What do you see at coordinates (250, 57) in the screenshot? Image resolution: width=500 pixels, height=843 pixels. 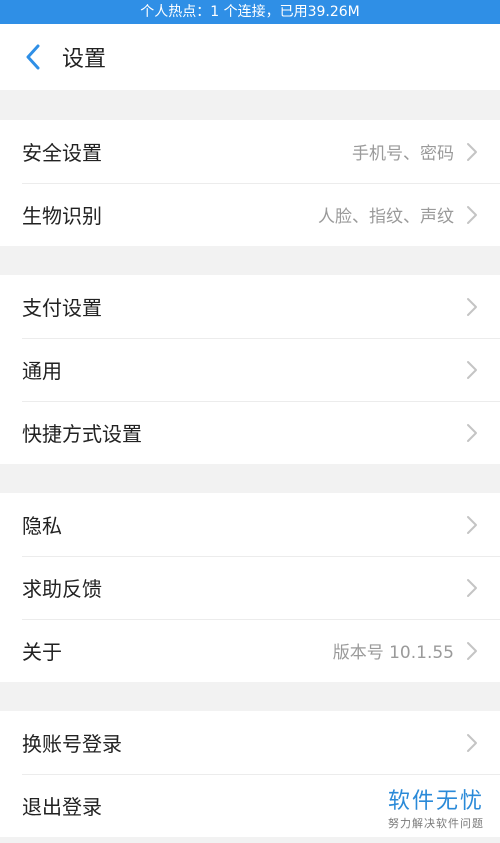 I see `nav-bar: 设置` at bounding box center [250, 57].